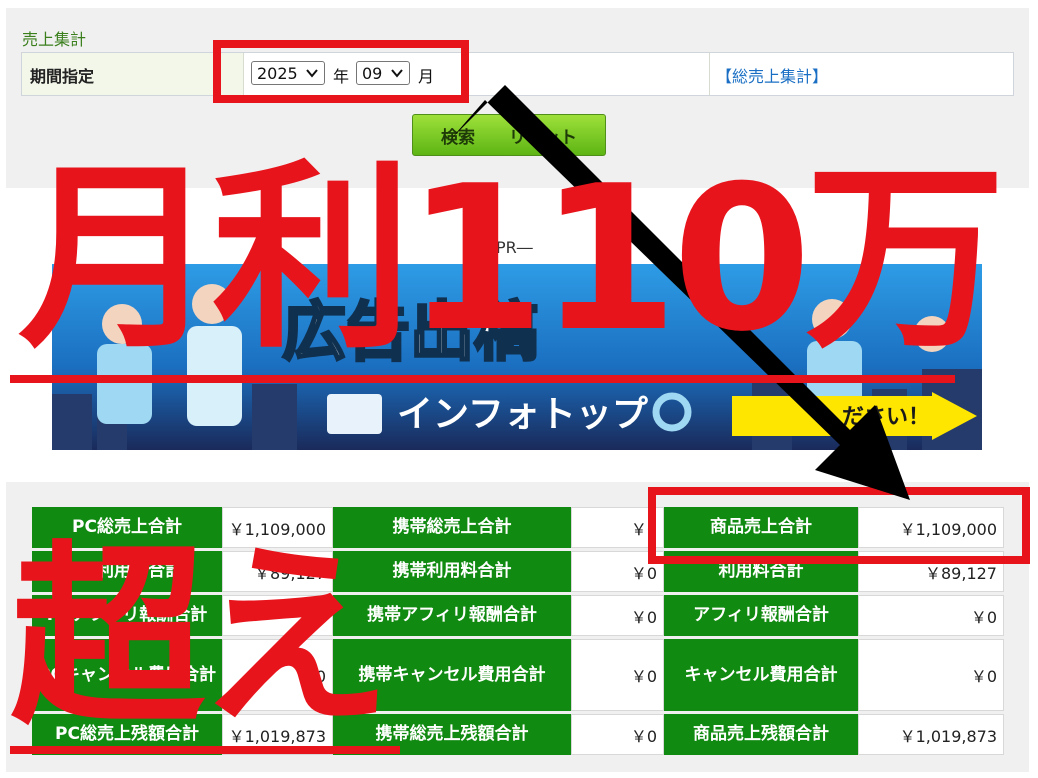 Image resolution: width=1038 pixels, height=778 pixels. I want to click on cancel-total-label: キャンセル費用合計, so click(761, 675).